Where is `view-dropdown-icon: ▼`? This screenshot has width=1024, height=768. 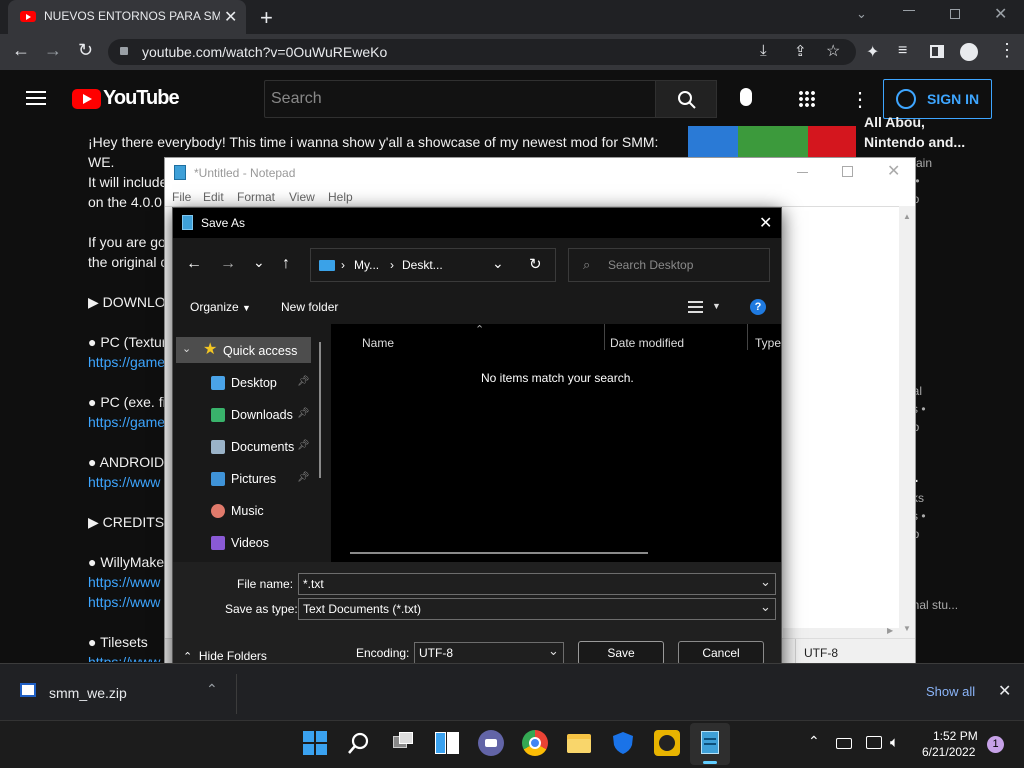
view-dropdown-icon: ▼ is located at coordinates (716, 306).